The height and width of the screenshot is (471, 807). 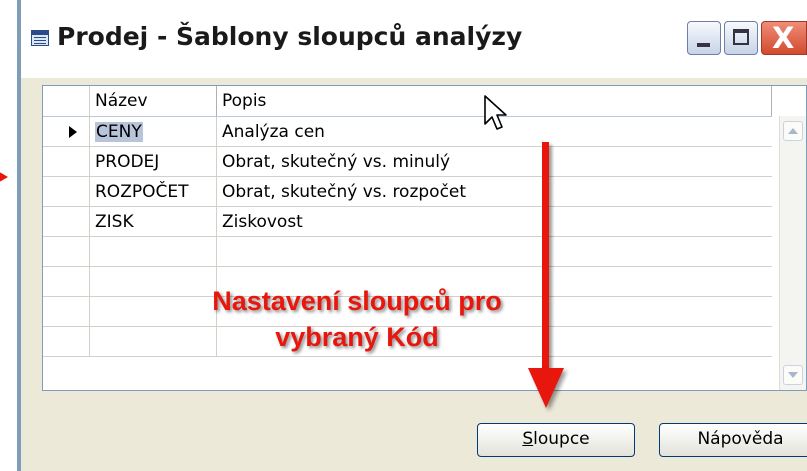 What do you see at coordinates (495, 112) in the screenshot?
I see `mouse-cursor-icon` at bounding box center [495, 112].